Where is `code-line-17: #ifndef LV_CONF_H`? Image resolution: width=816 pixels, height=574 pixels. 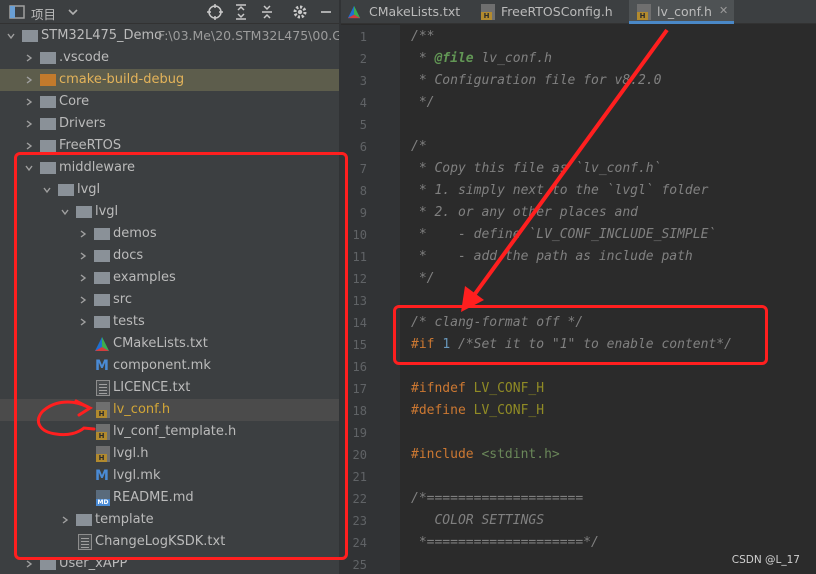
code-line-17: #ifndef LV_CONF_H is located at coordinates (477, 388).